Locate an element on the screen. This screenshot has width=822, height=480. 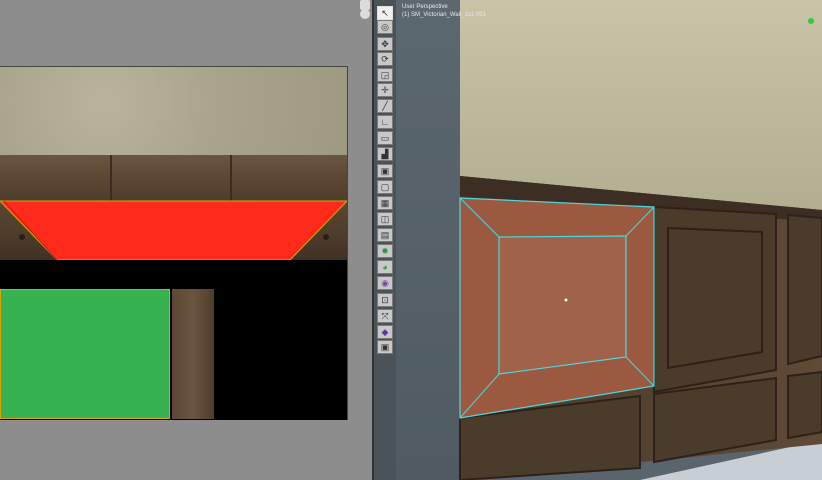
arrows-icon: ⤧ is located at coordinates (385, 316).